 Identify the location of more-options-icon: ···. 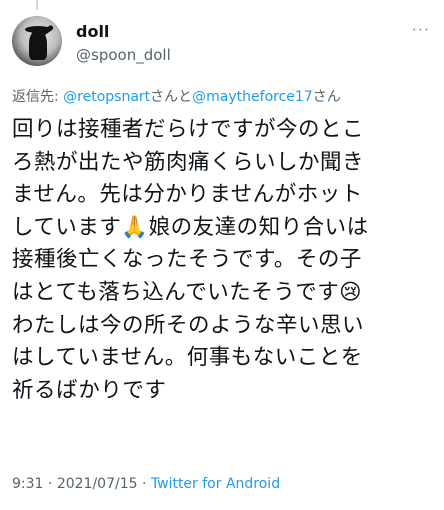
(421, 29).